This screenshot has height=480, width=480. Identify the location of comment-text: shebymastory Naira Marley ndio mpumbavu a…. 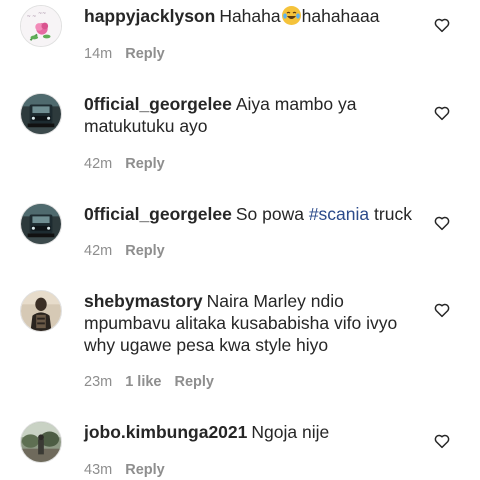
(251, 323).